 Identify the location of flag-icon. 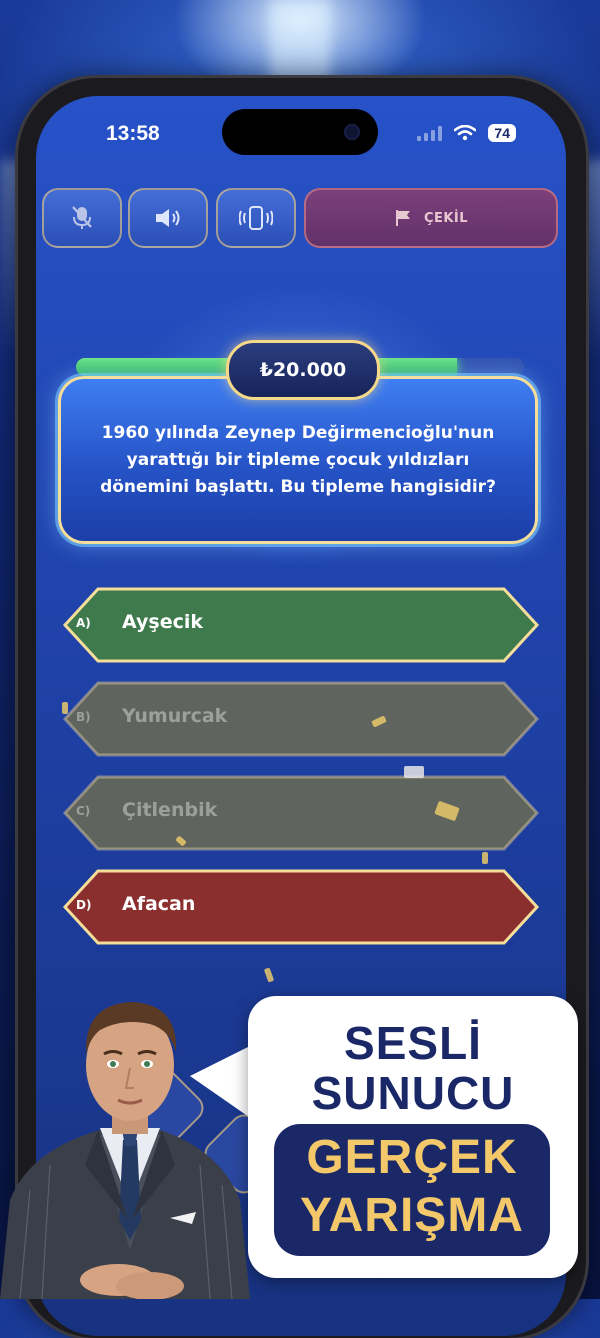
(402, 218).